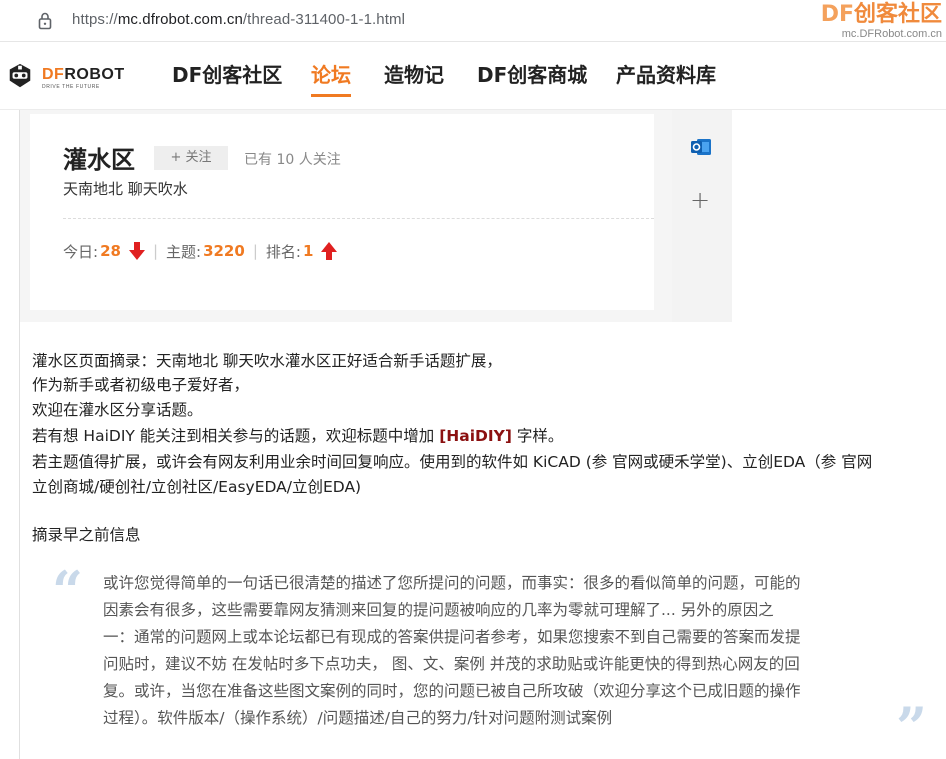 This screenshot has height=759, width=946. What do you see at coordinates (475, 436) in the screenshot?
I see `haidiy-tag: [HaiDIY]` at bounding box center [475, 436].